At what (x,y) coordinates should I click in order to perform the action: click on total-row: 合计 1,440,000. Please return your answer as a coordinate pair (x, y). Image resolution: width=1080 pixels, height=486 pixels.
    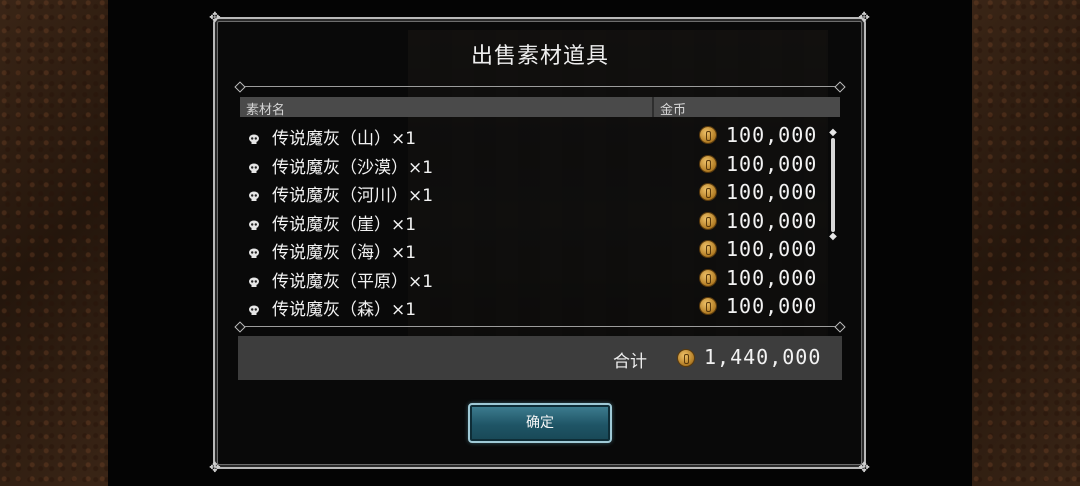
    Looking at the image, I should click on (540, 358).